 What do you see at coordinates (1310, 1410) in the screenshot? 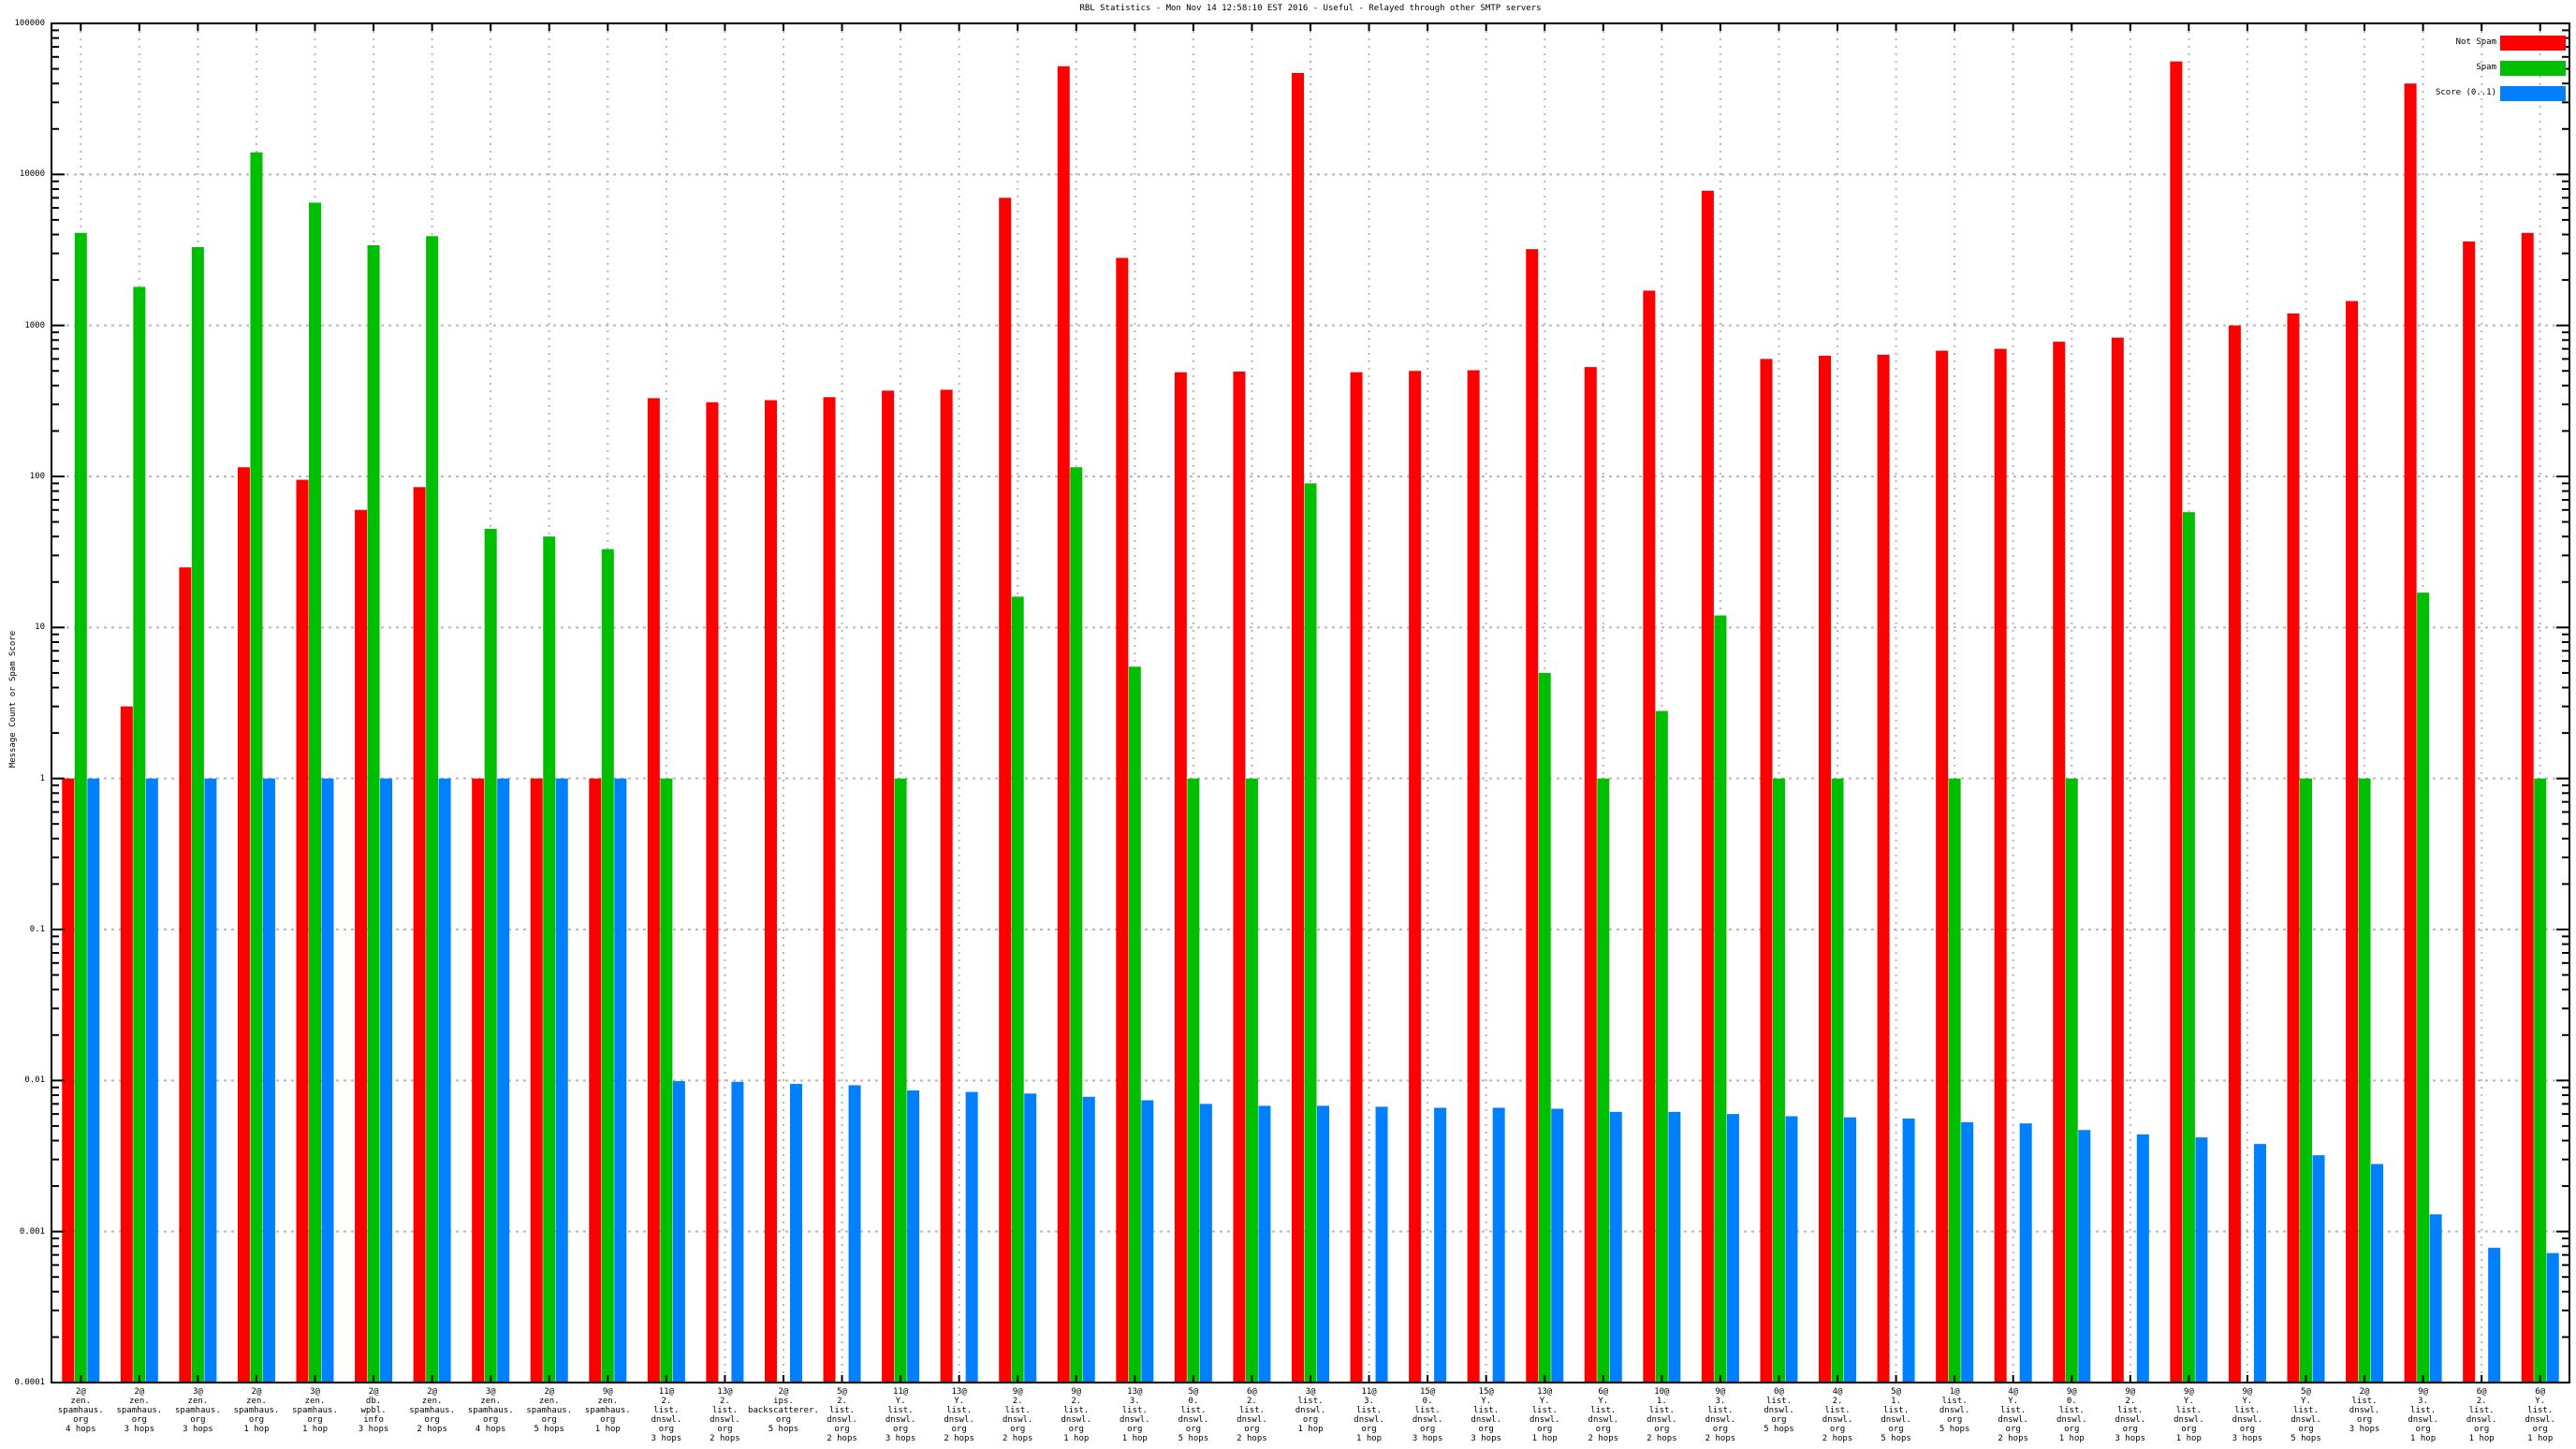
I see `x-tick-label: 3@ list. dnswl. org 1 hop` at bounding box center [1310, 1410].